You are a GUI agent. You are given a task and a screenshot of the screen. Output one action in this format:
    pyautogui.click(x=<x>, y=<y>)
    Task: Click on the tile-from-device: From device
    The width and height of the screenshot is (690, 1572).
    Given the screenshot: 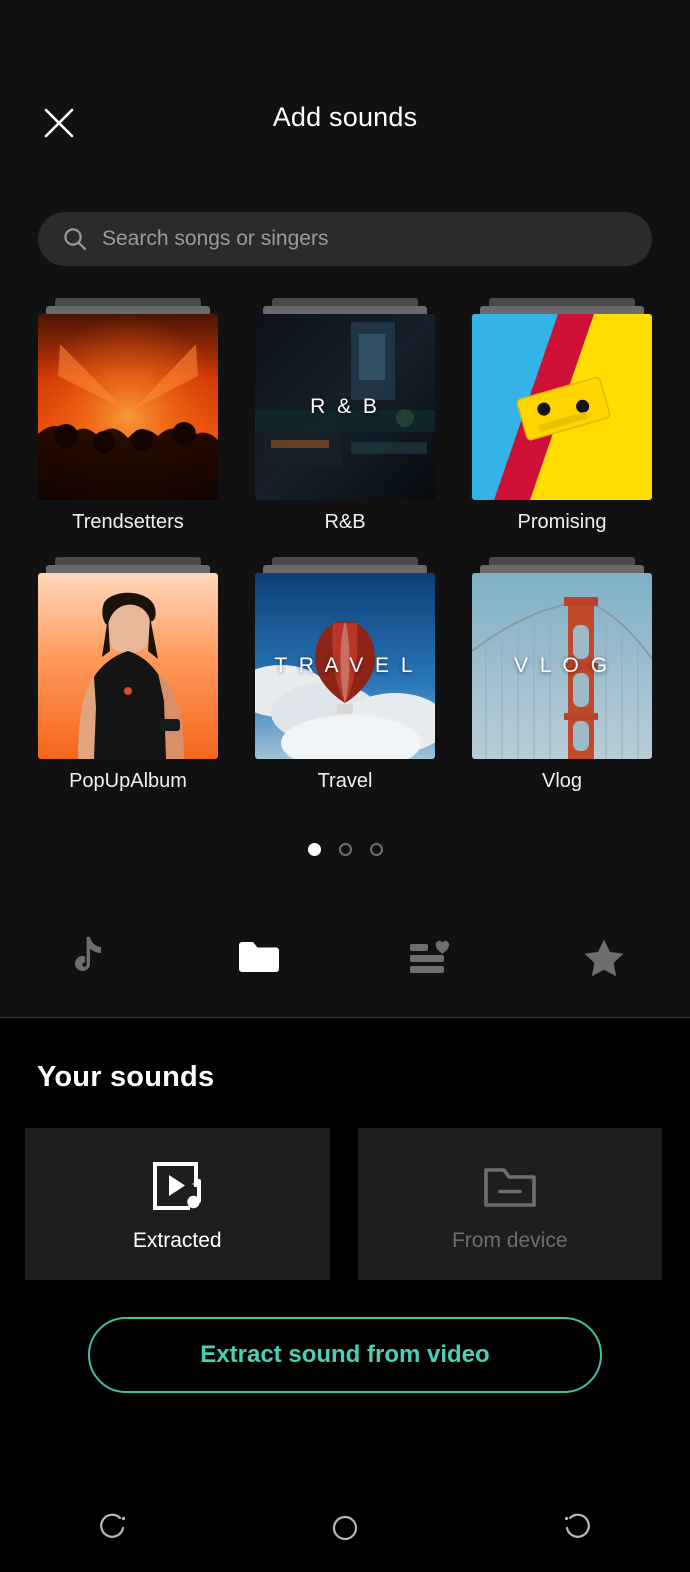 What is the action you would take?
    pyautogui.click(x=509, y=1204)
    